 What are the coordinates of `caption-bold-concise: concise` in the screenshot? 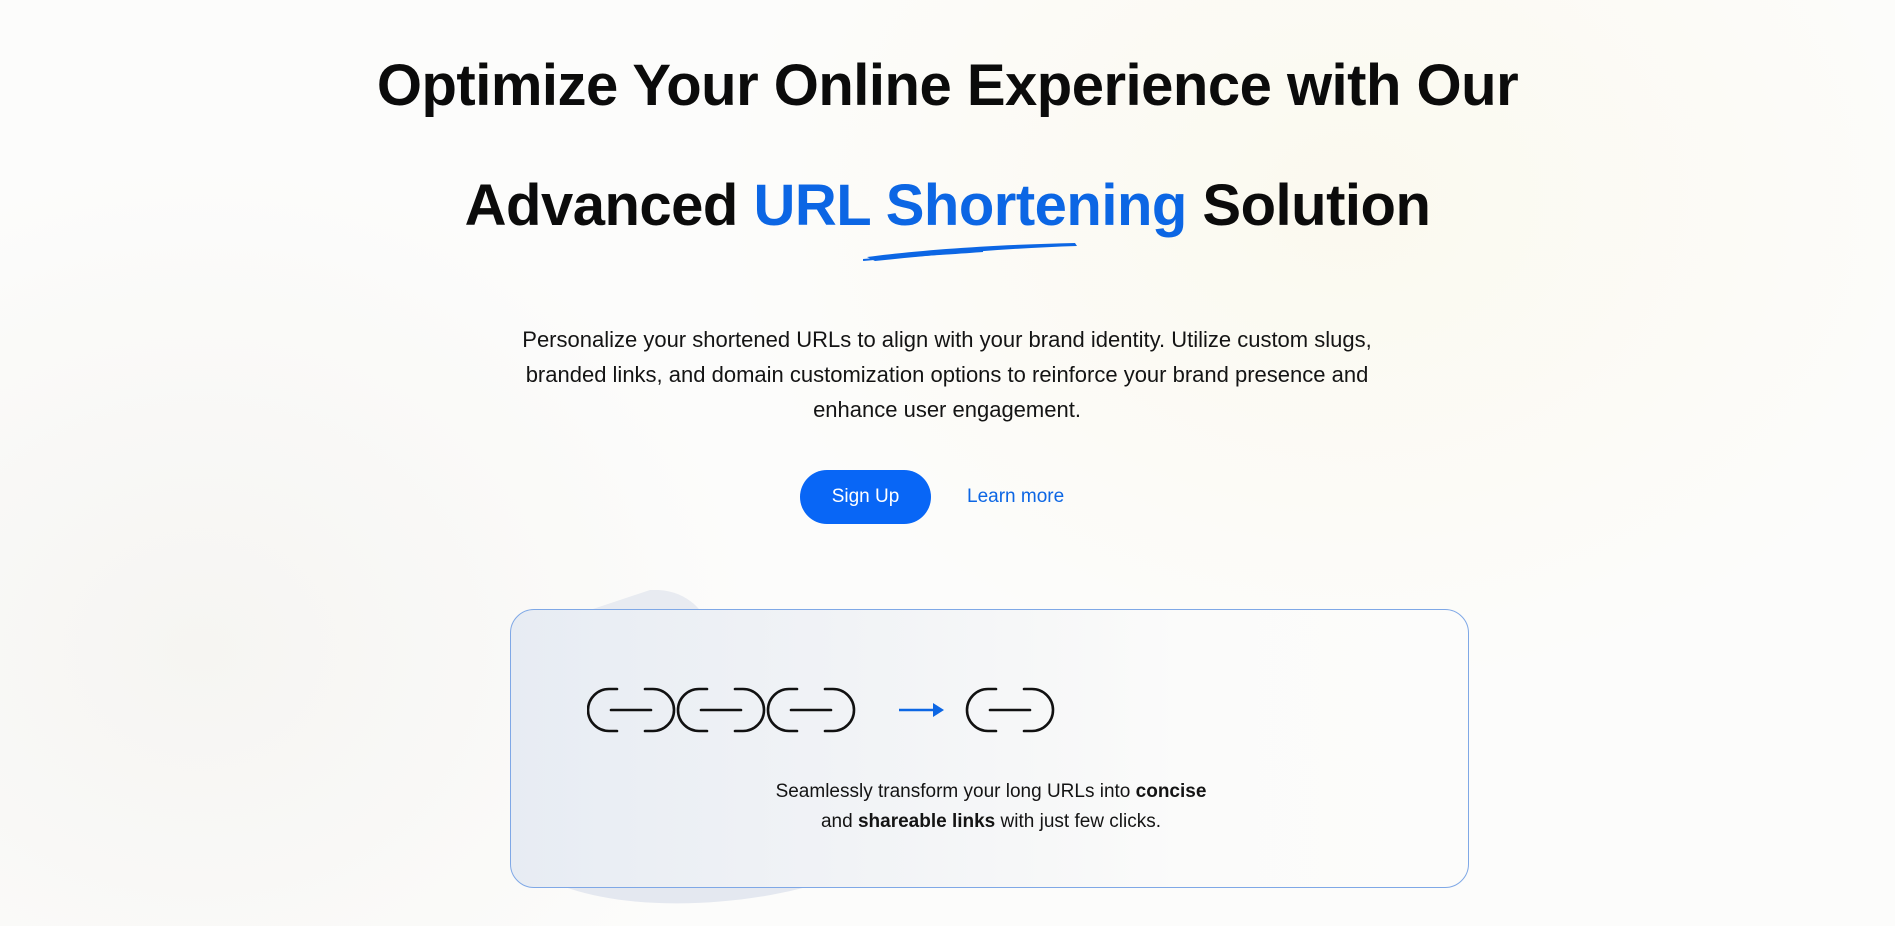 It's located at (1171, 791).